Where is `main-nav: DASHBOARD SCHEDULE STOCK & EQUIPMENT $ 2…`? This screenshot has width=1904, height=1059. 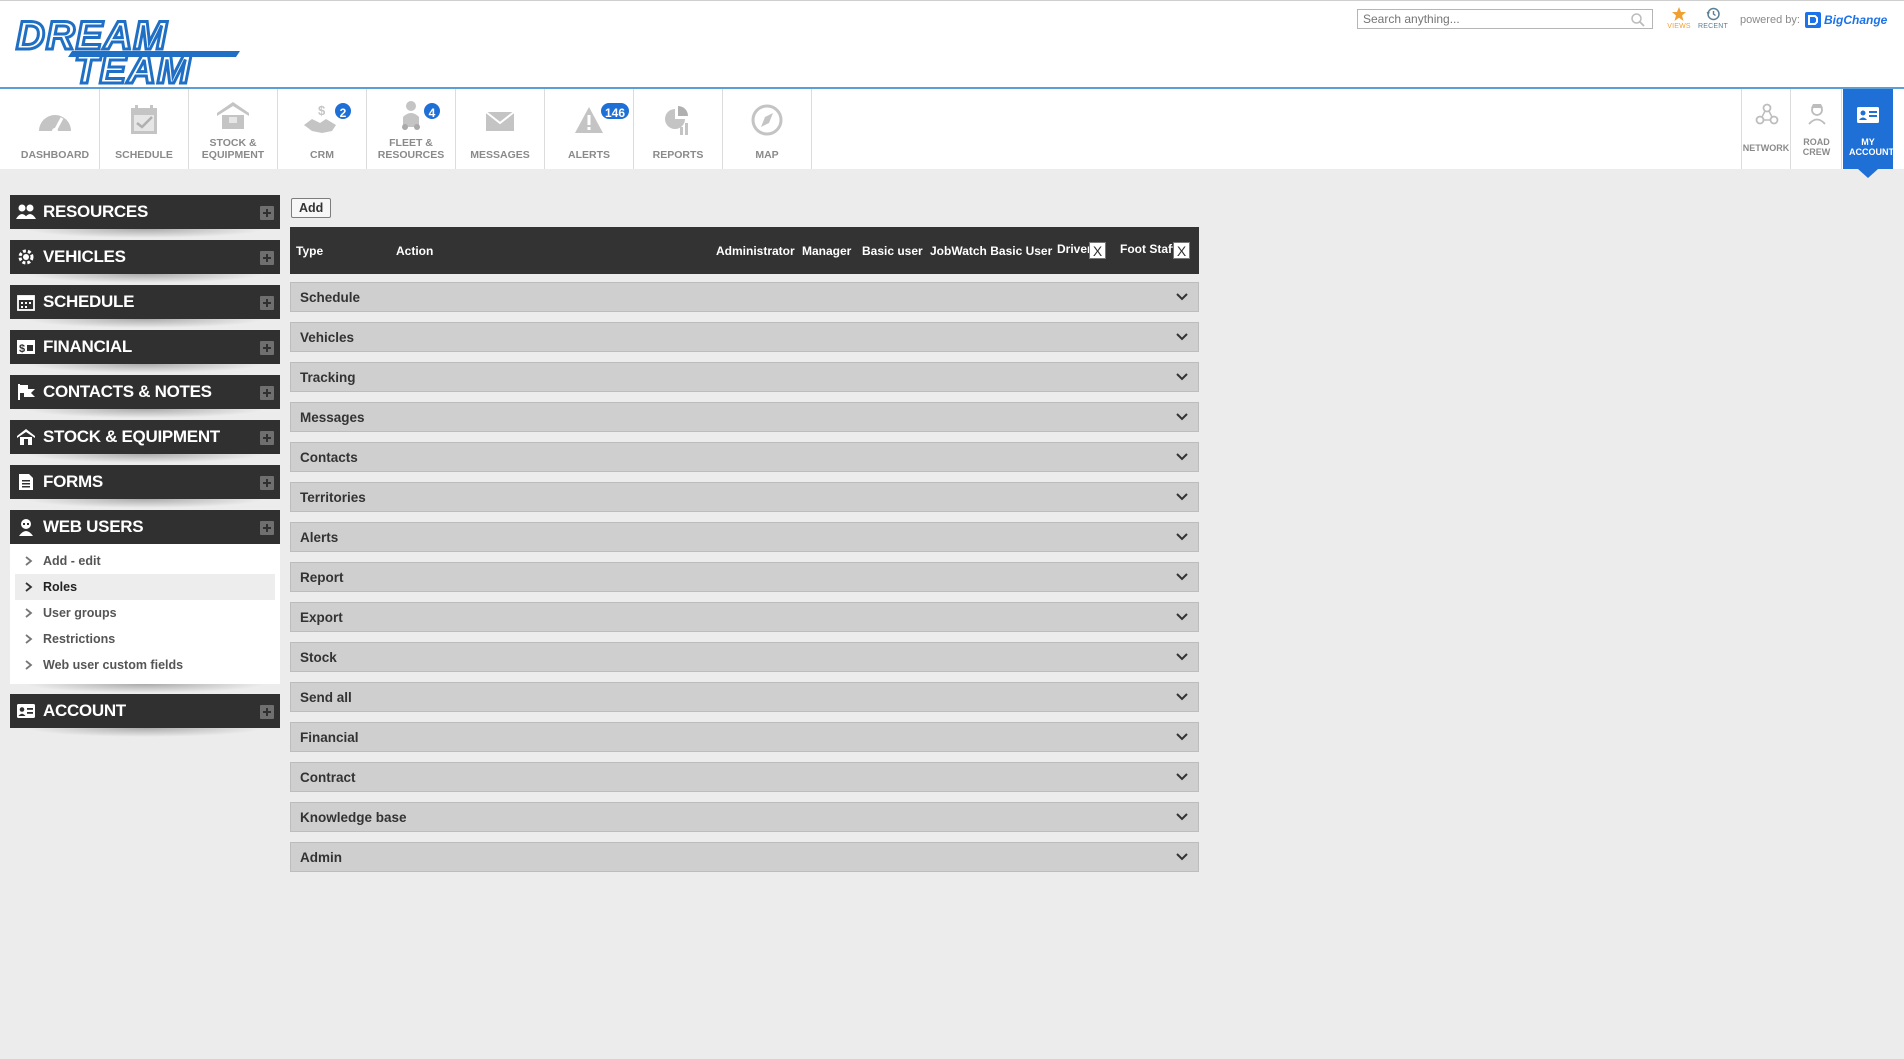
main-nav: DASHBOARD SCHEDULE STOCK & EQUIPMENT $ 2… is located at coordinates (952, 129).